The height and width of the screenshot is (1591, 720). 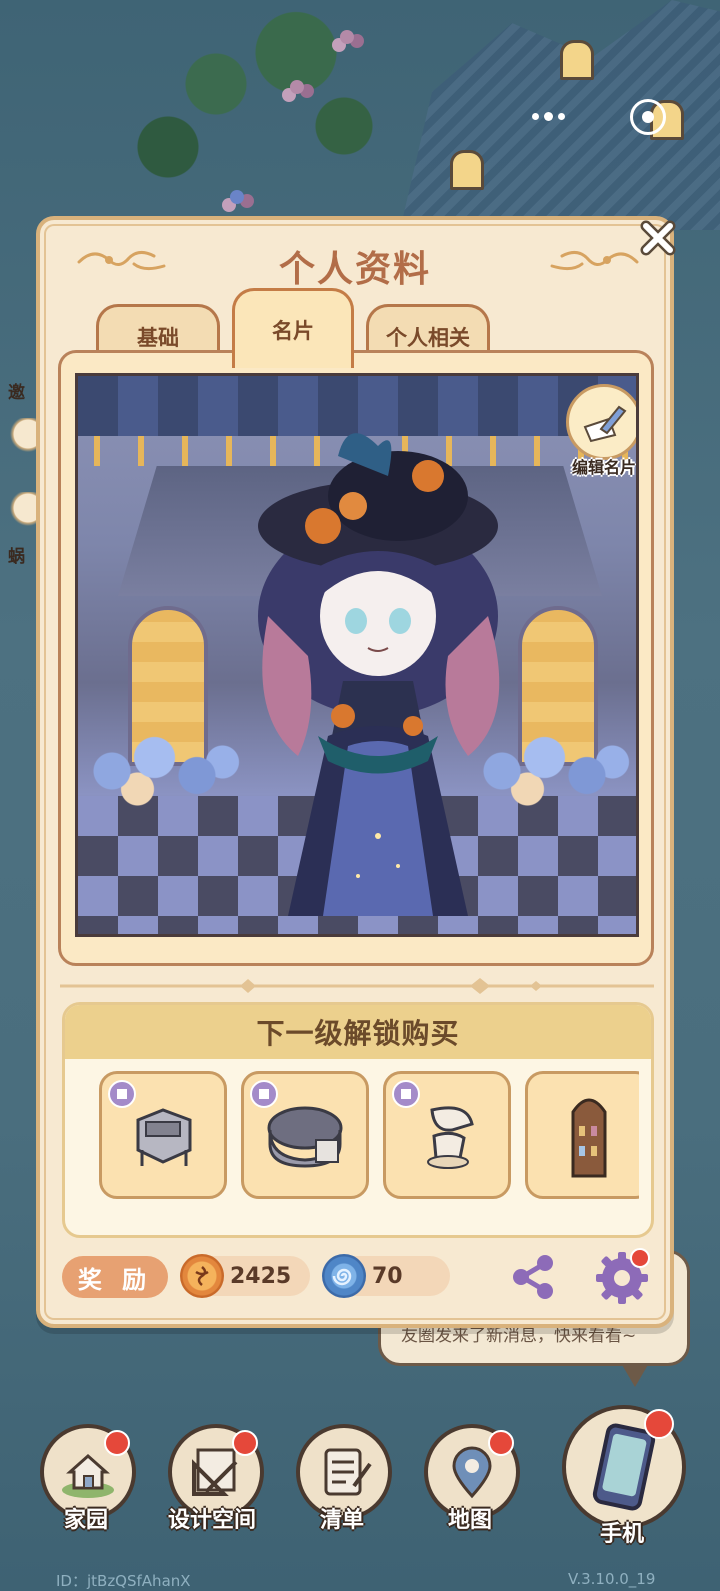 I want to click on close-button, so click(x=658, y=238).